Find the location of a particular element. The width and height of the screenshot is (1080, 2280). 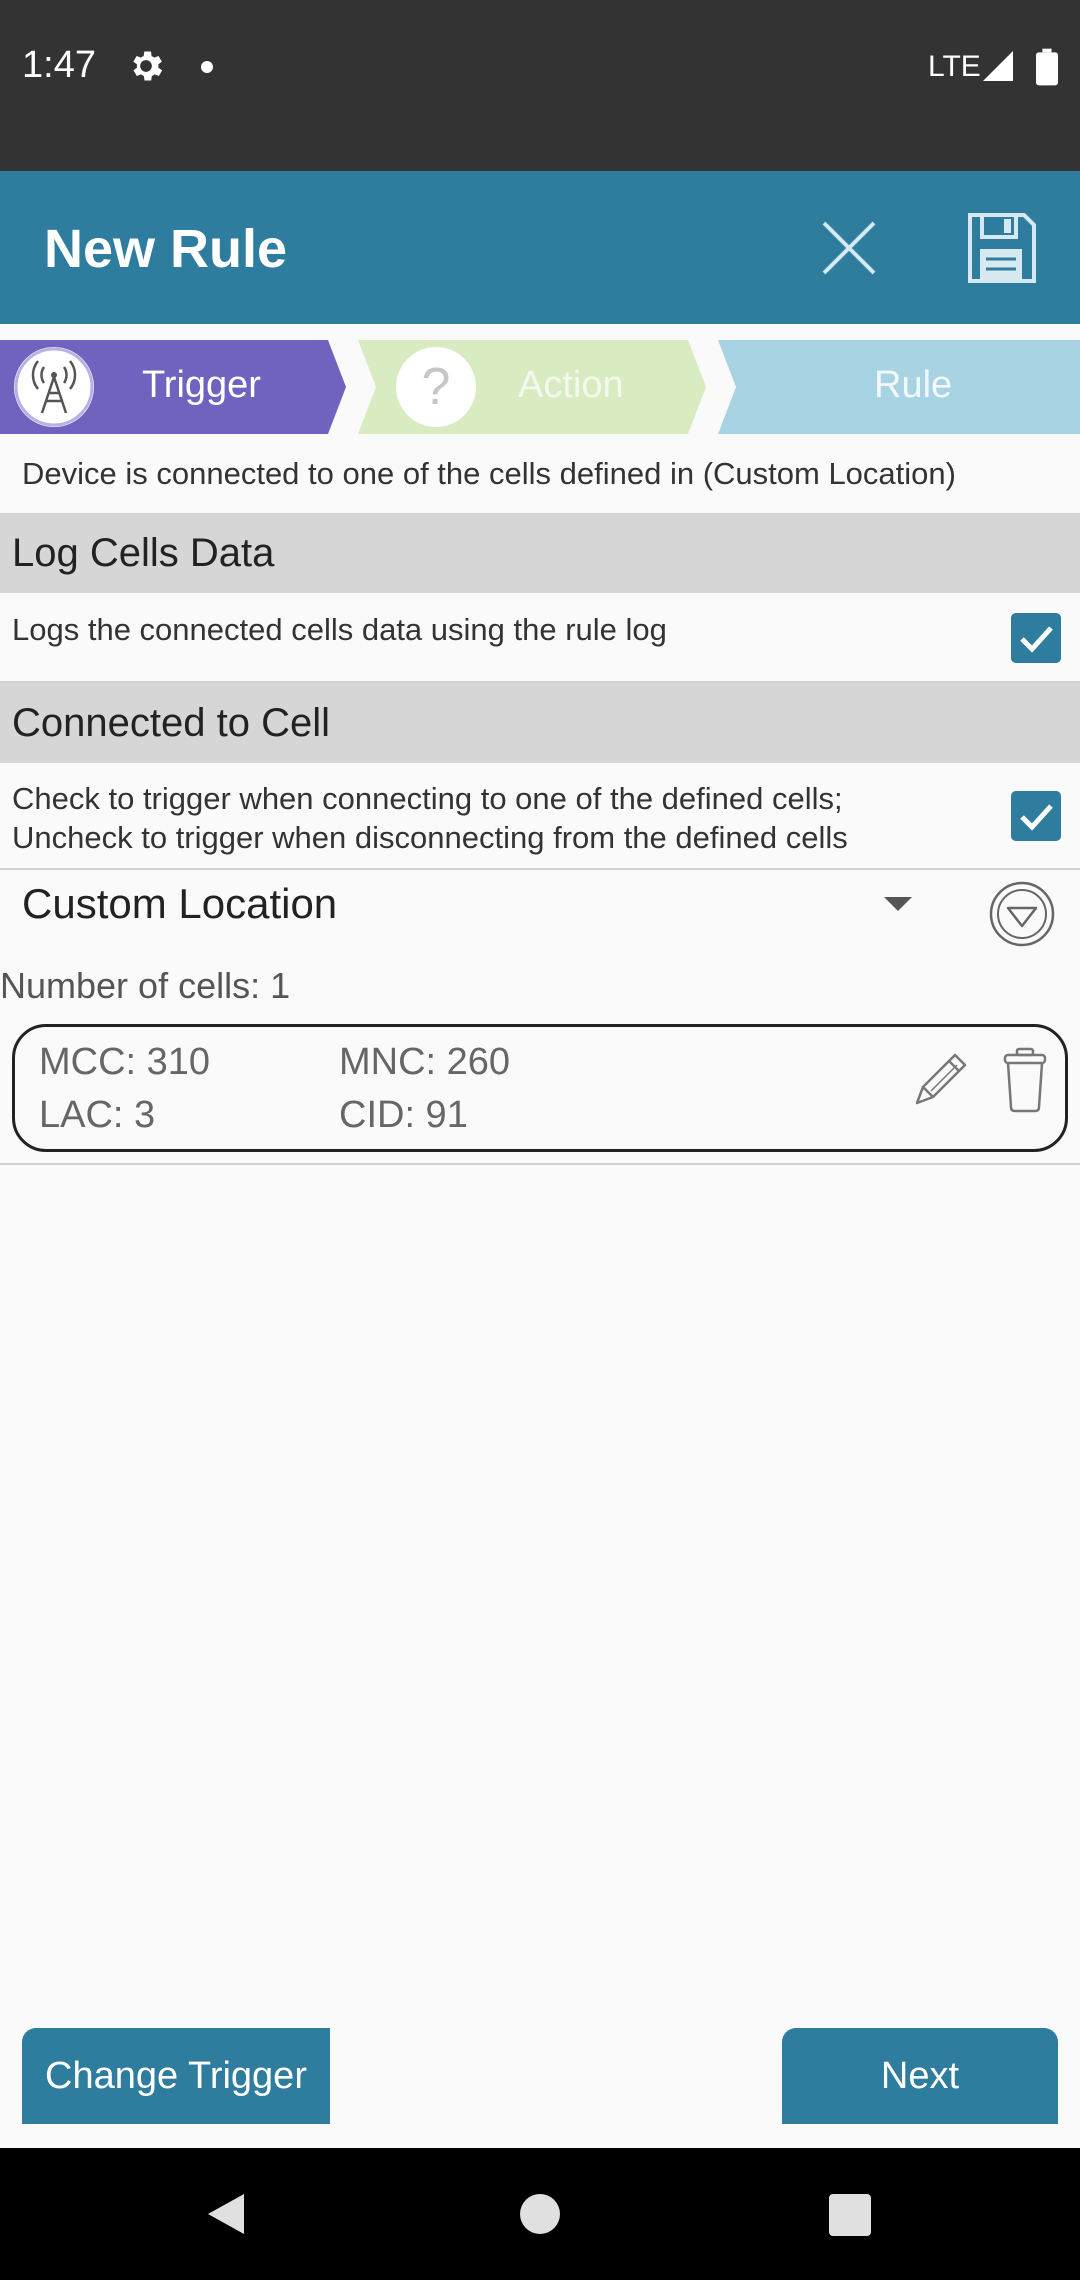

location-dropdown-value: Custom Location is located at coordinates (180, 903).